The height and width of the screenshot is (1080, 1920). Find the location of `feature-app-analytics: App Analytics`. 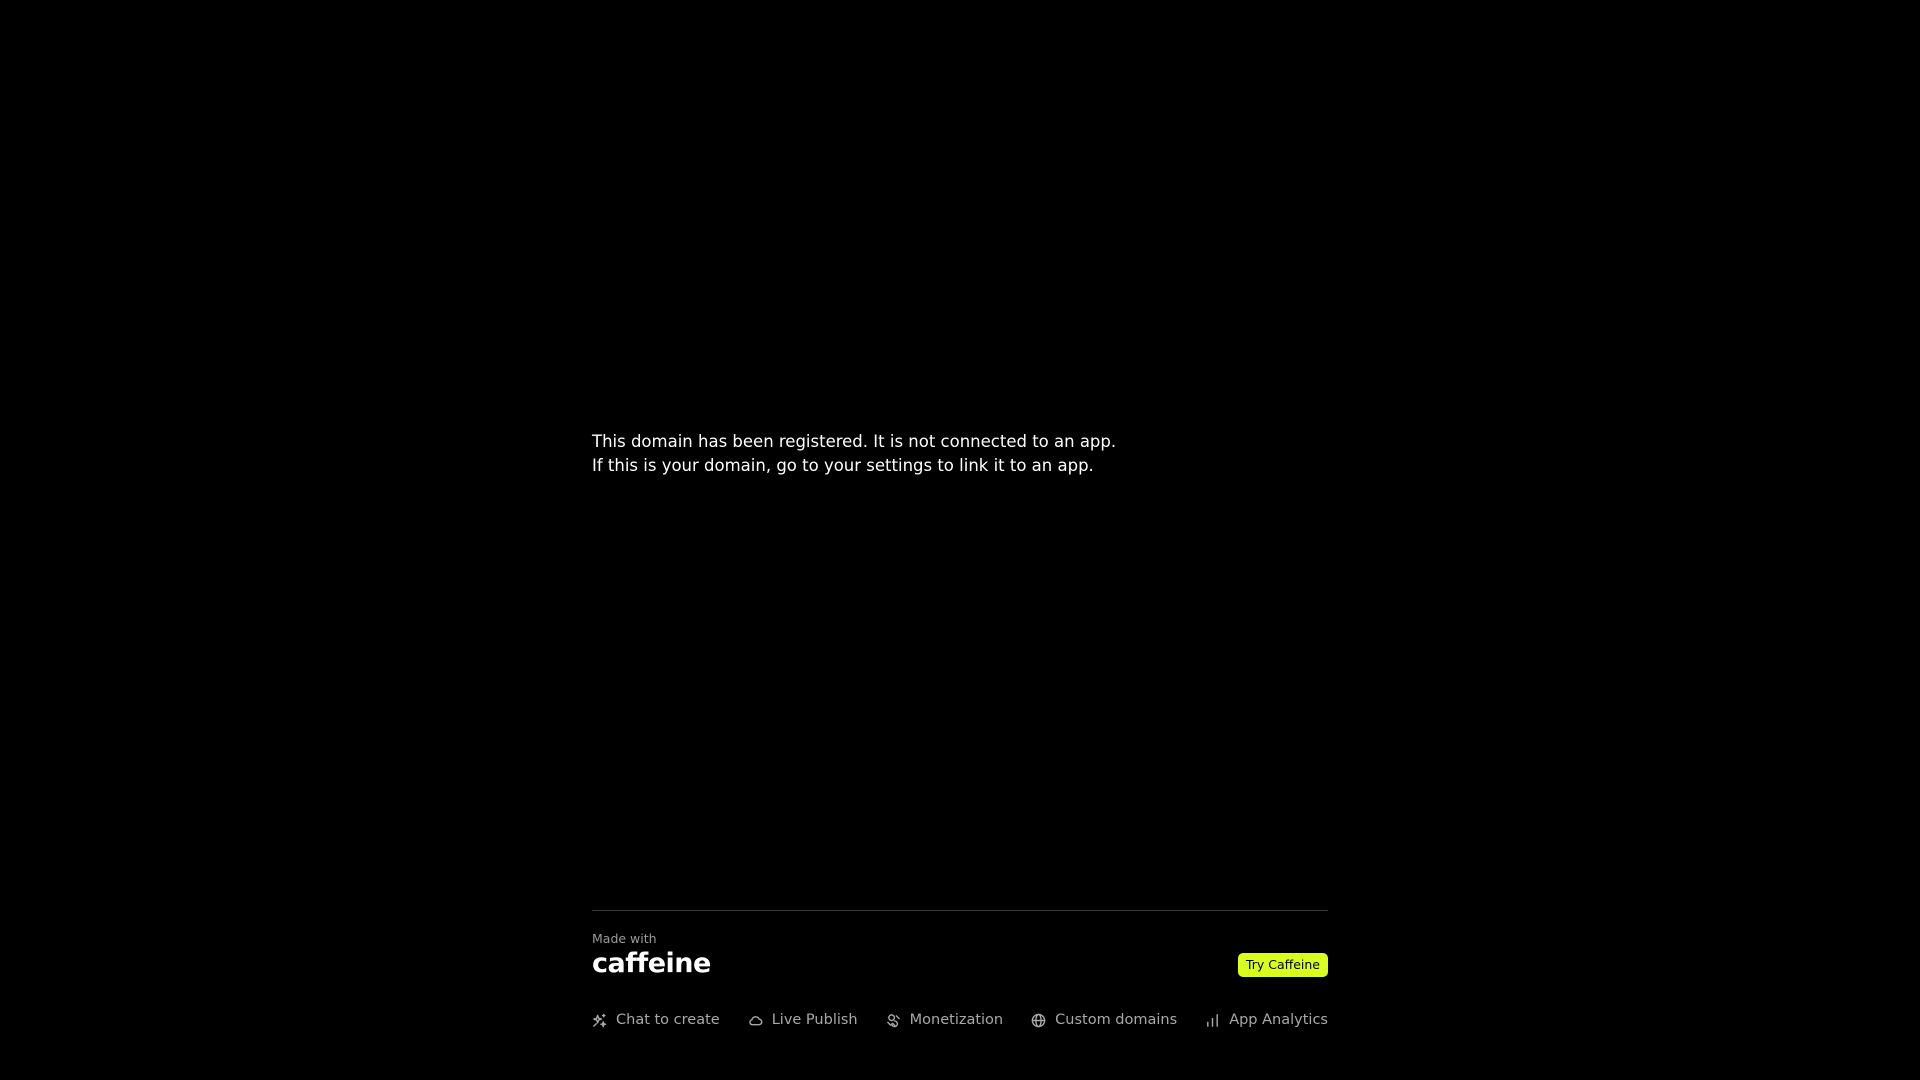

feature-app-analytics: App Analytics is located at coordinates (1266, 1020).